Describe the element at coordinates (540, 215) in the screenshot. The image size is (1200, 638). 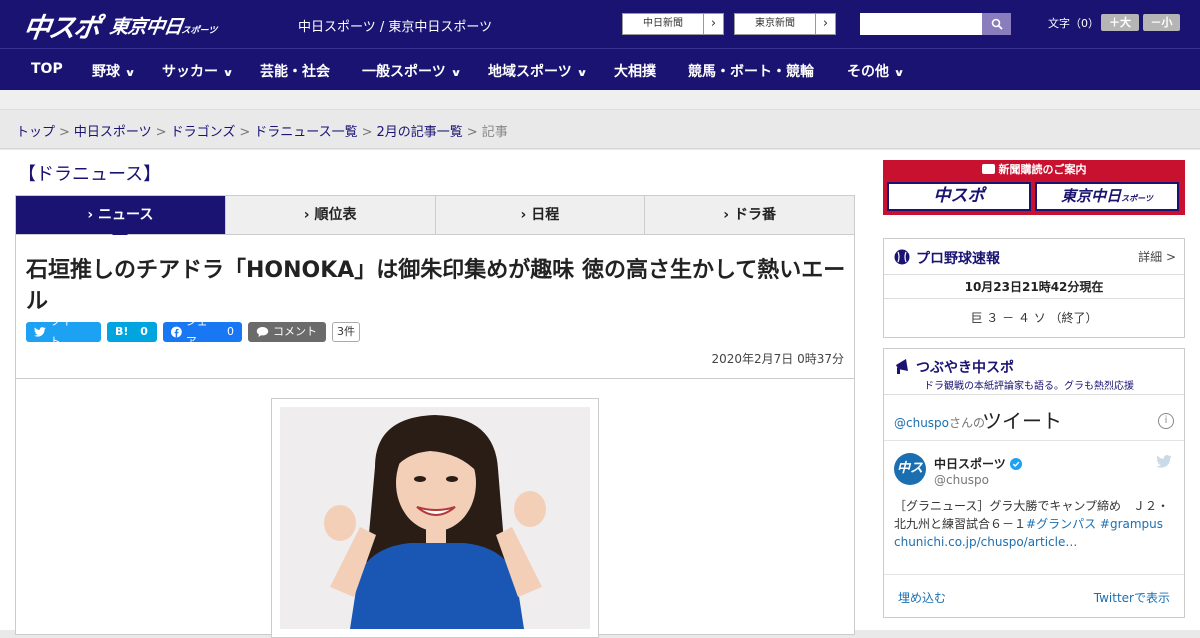
I see `tab-schedule: › 日程` at that location.